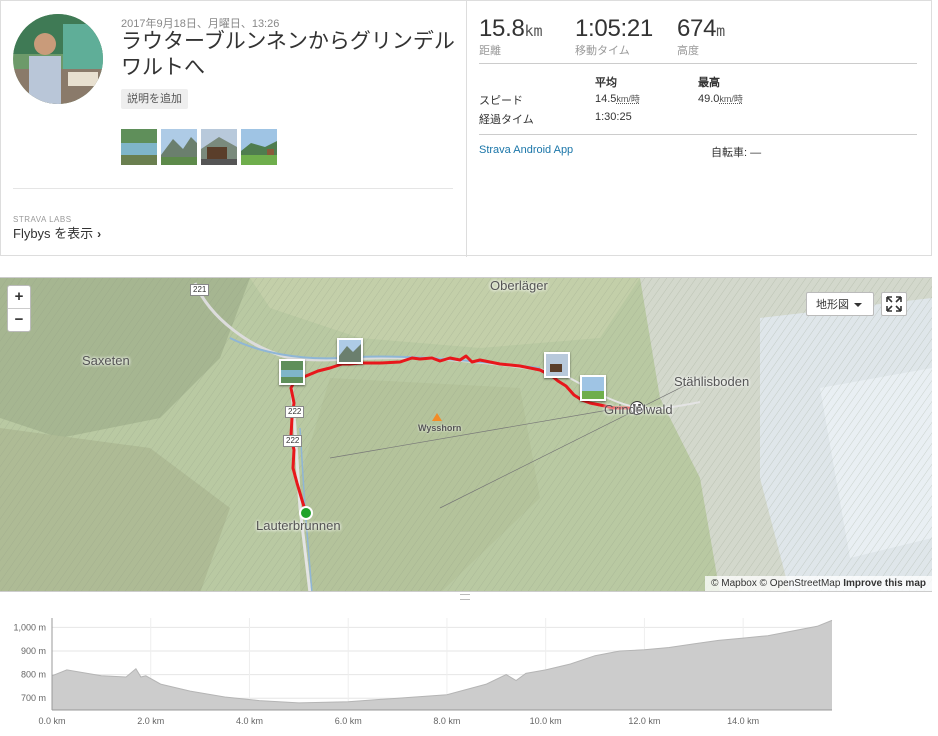 The width and height of the screenshot is (938, 736). Describe the element at coordinates (490, 51) in the screenshot. I see `distance-label: 距離` at that location.